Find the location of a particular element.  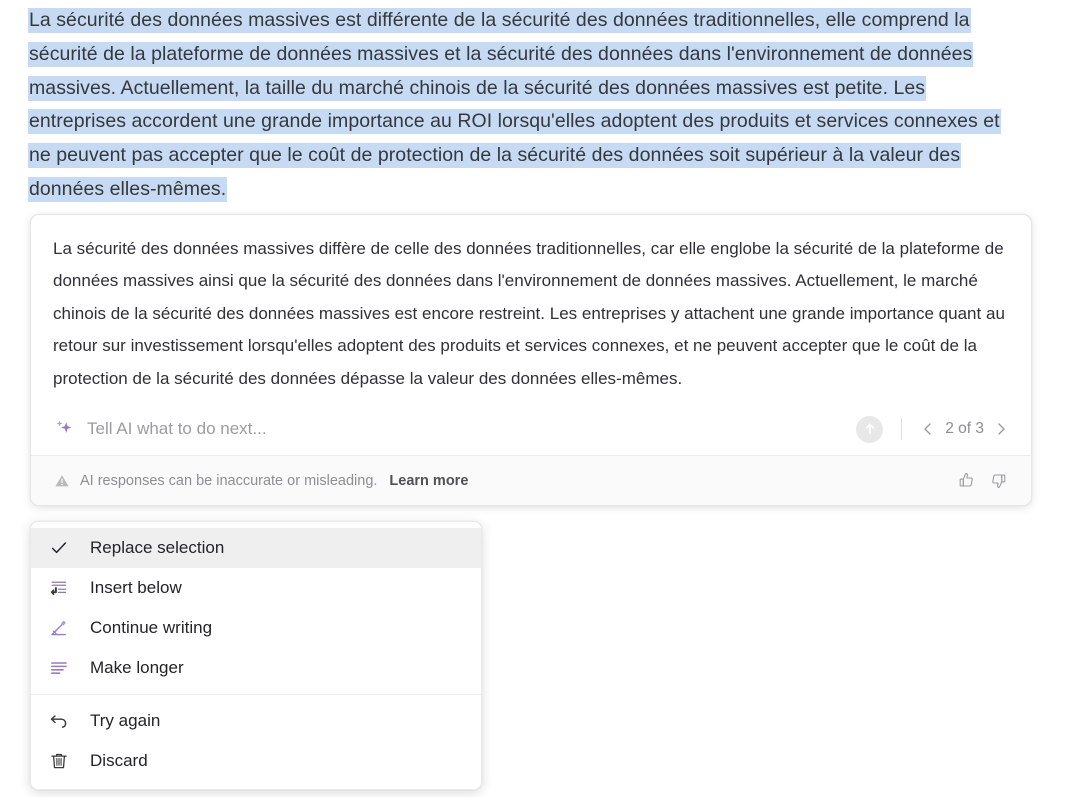

undo-arrow-icon is located at coordinates (59, 721).